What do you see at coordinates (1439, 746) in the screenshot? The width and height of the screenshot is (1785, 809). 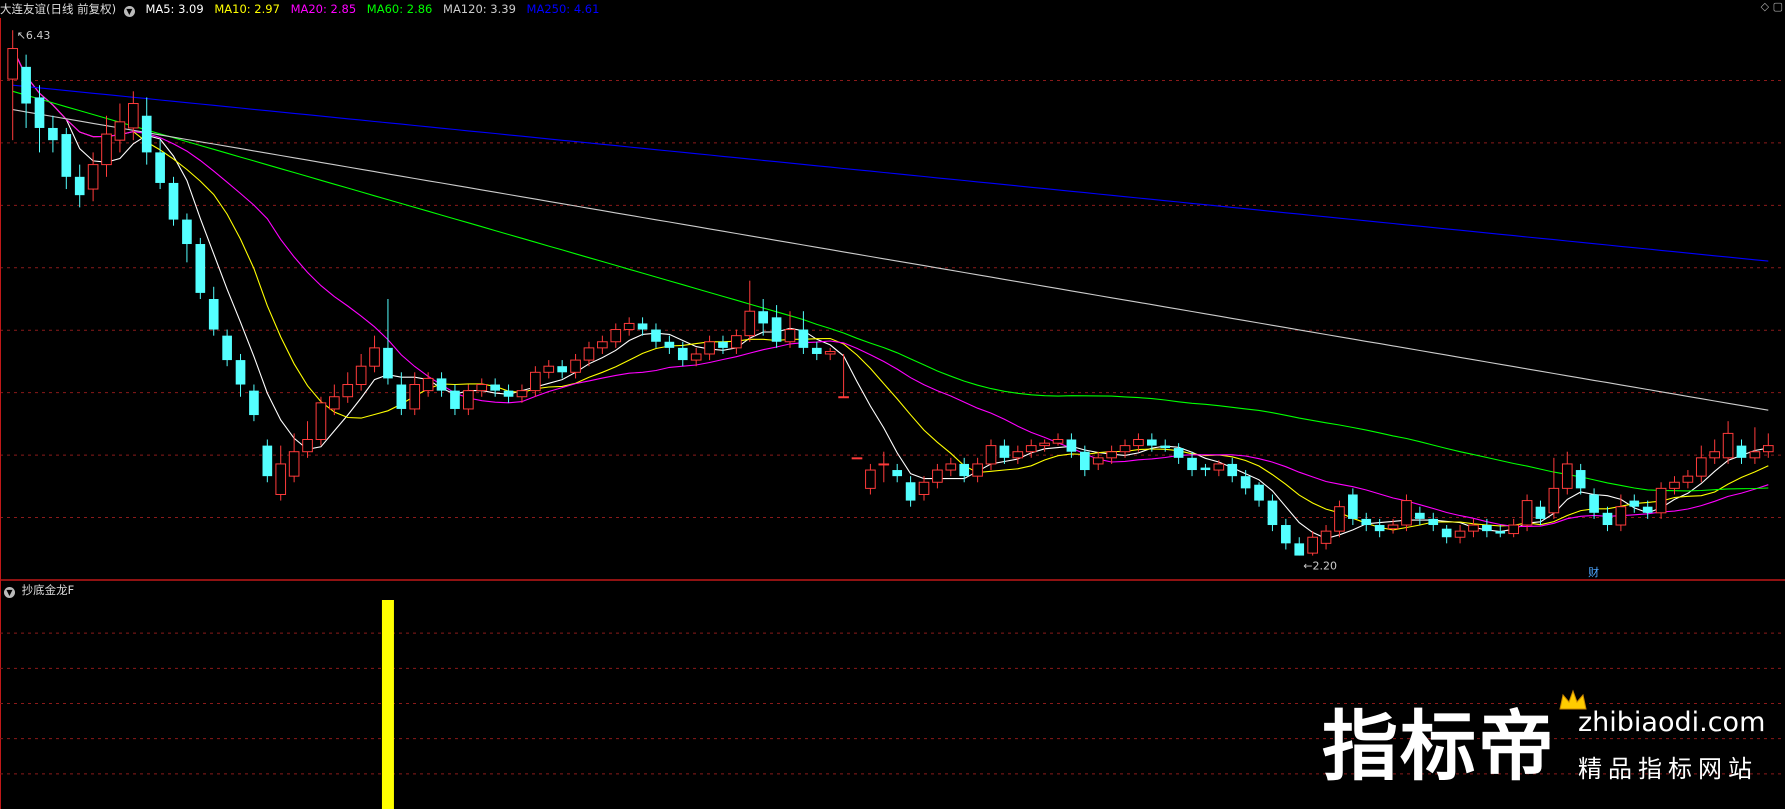 I see `watermark-logo-text: 指标帝` at bounding box center [1439, 746].